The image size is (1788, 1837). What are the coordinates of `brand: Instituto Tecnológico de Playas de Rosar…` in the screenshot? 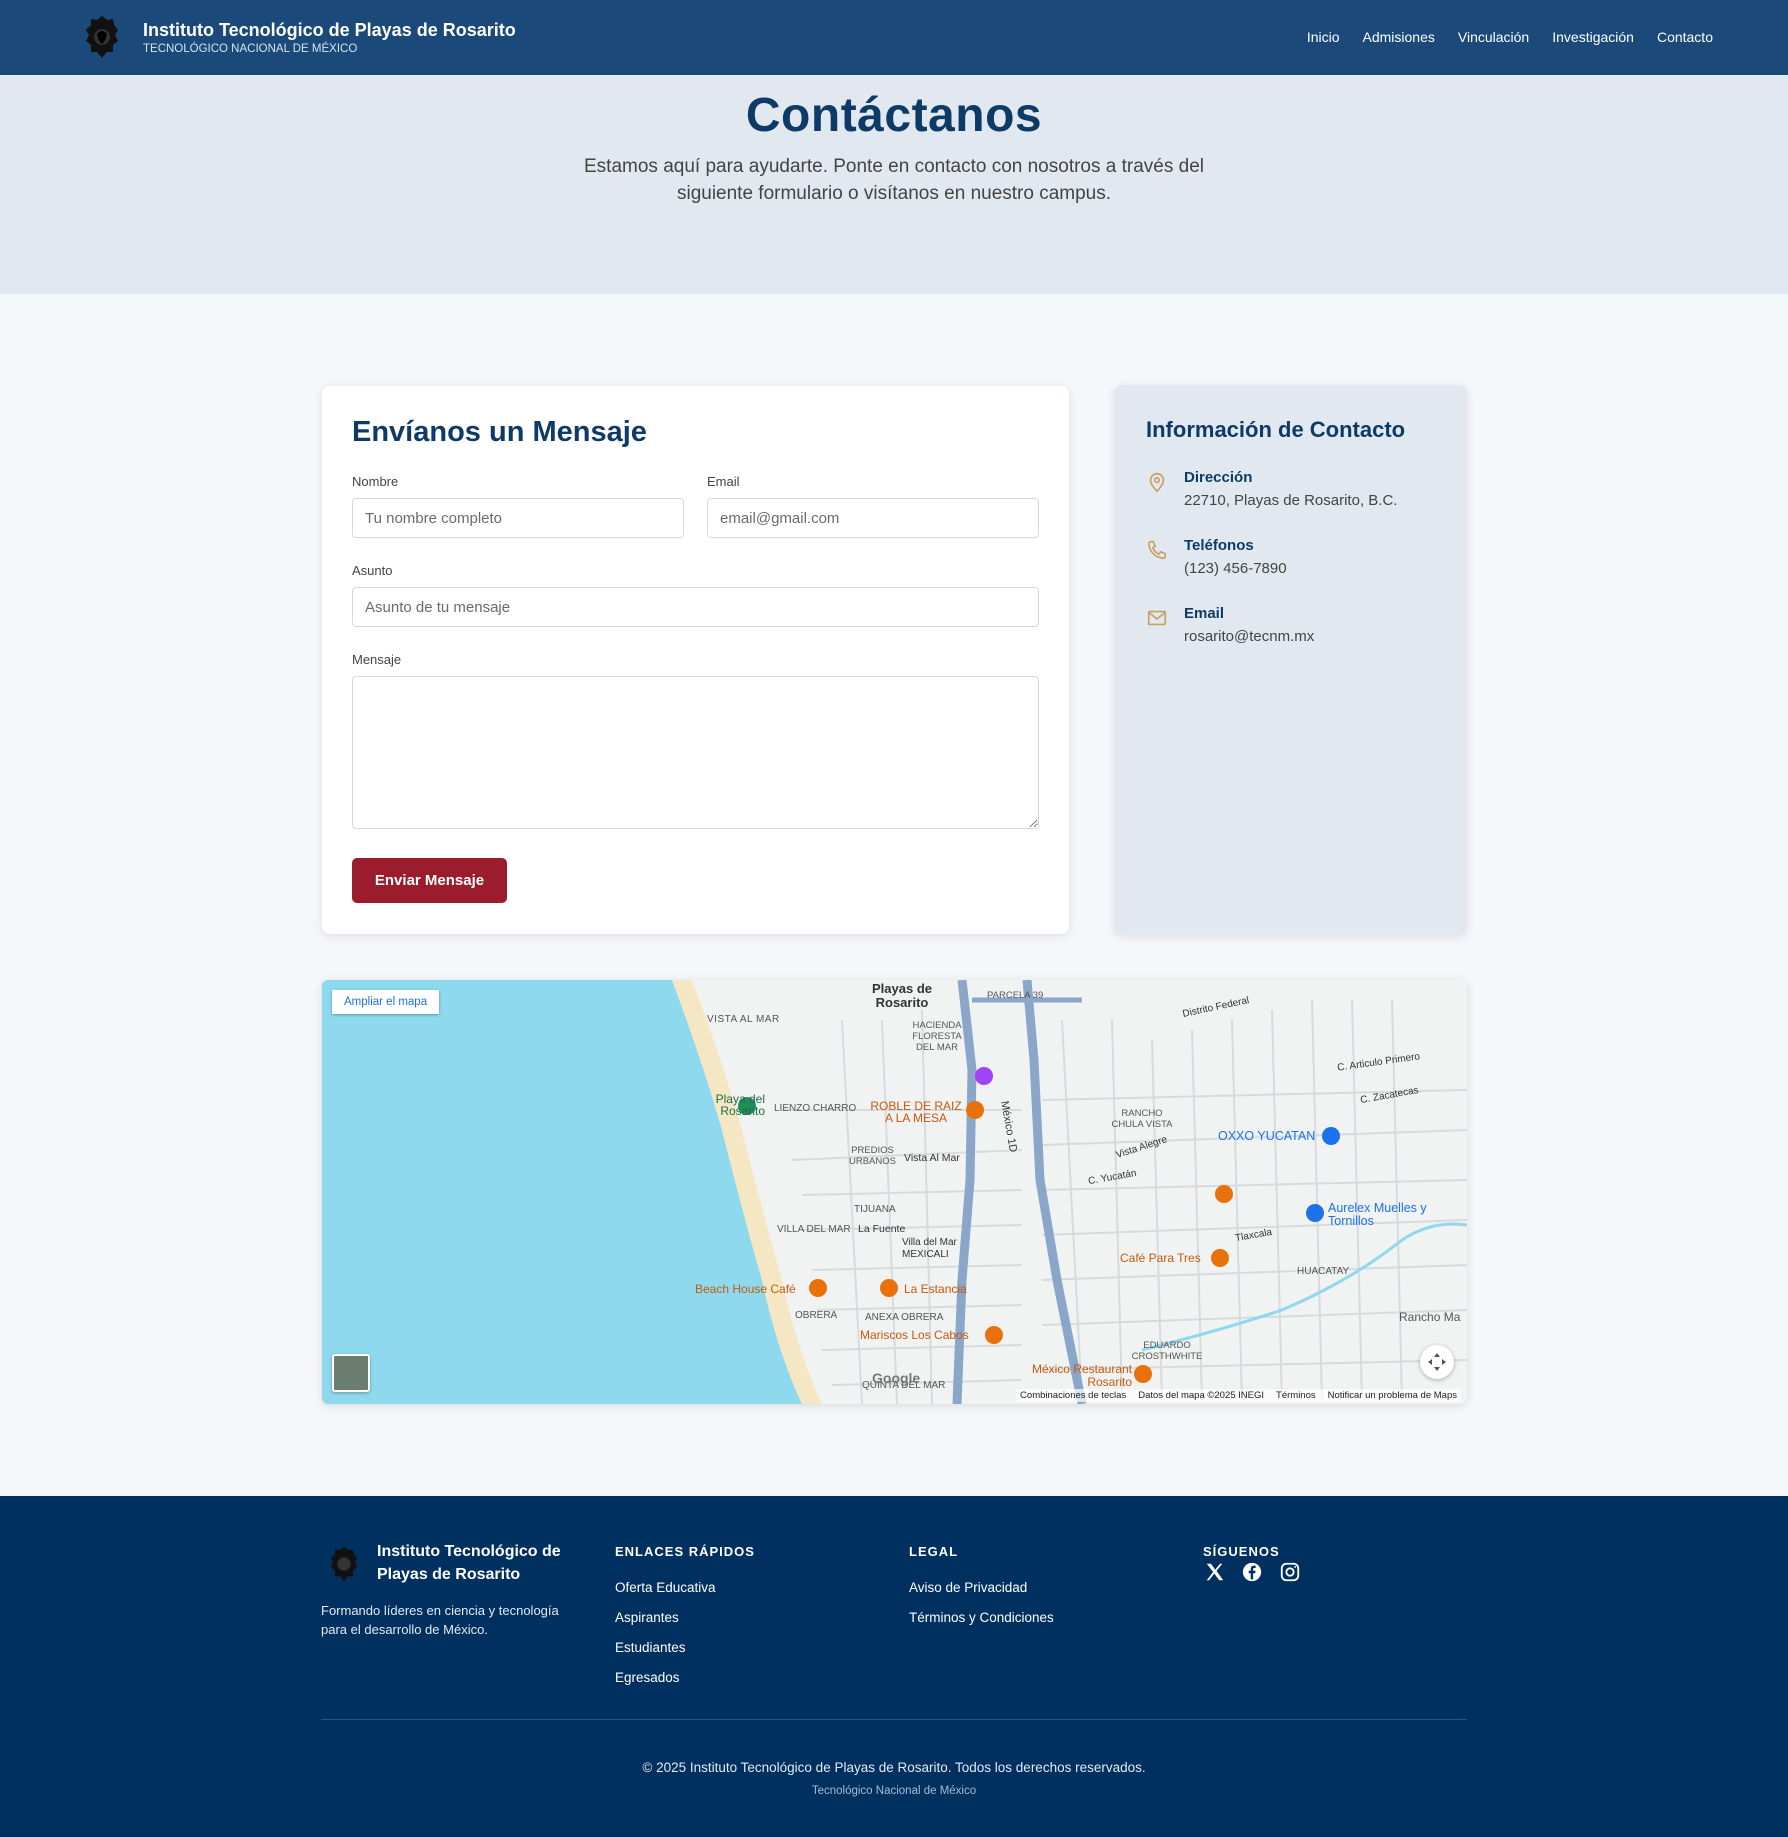 It's located at (300, 37).